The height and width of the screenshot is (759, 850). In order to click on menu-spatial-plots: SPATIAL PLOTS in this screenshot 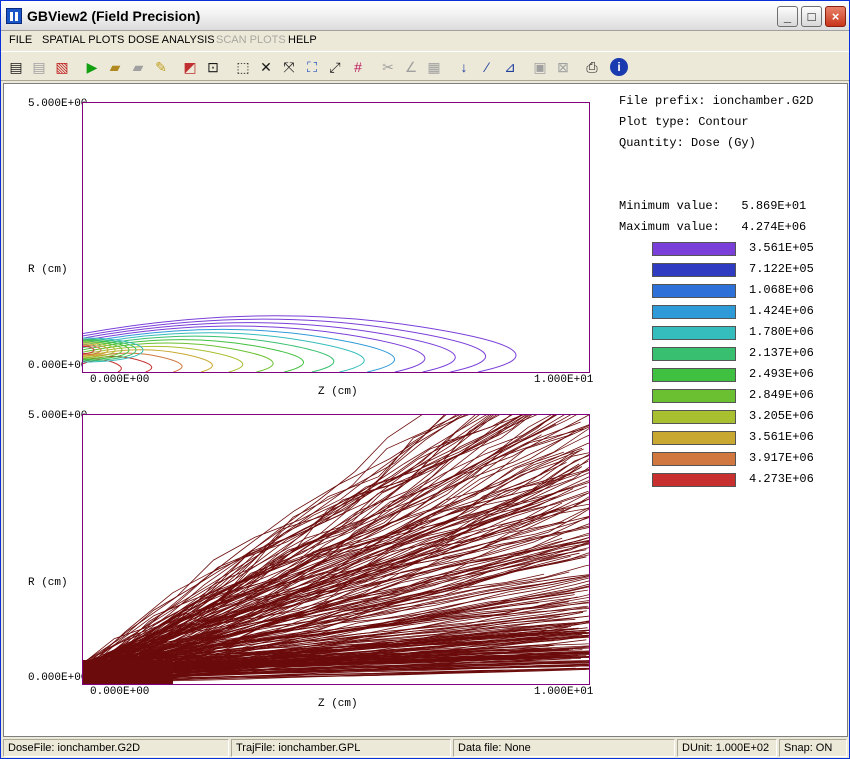, I will do `click(83, 40)`.